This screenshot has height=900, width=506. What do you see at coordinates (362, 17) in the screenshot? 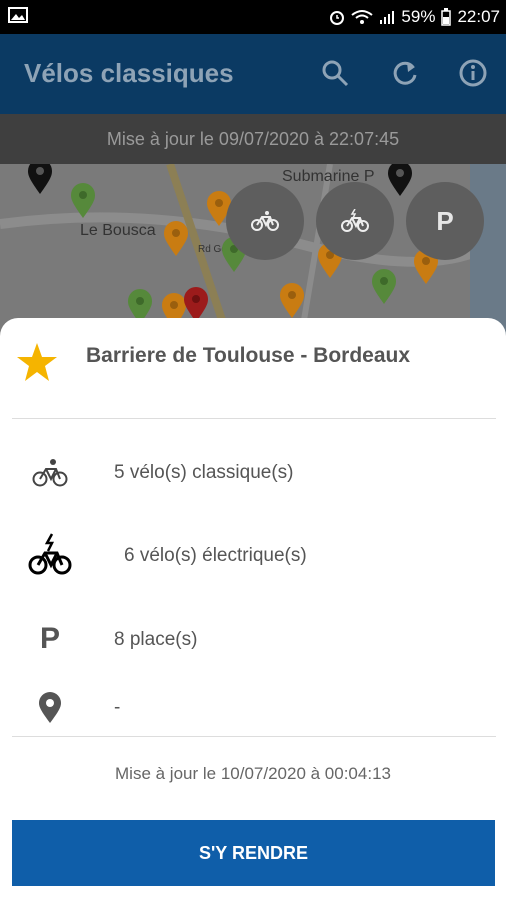
I see `wifi-icon` at bounding box center [362, 17].